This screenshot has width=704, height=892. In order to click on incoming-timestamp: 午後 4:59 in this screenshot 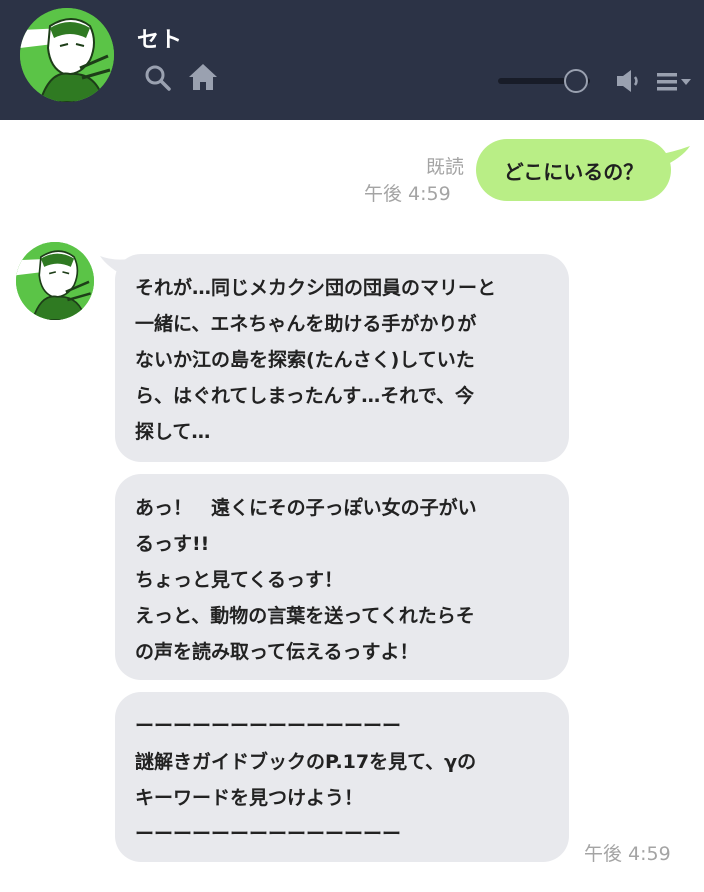, I will do `click(627, 854)`.